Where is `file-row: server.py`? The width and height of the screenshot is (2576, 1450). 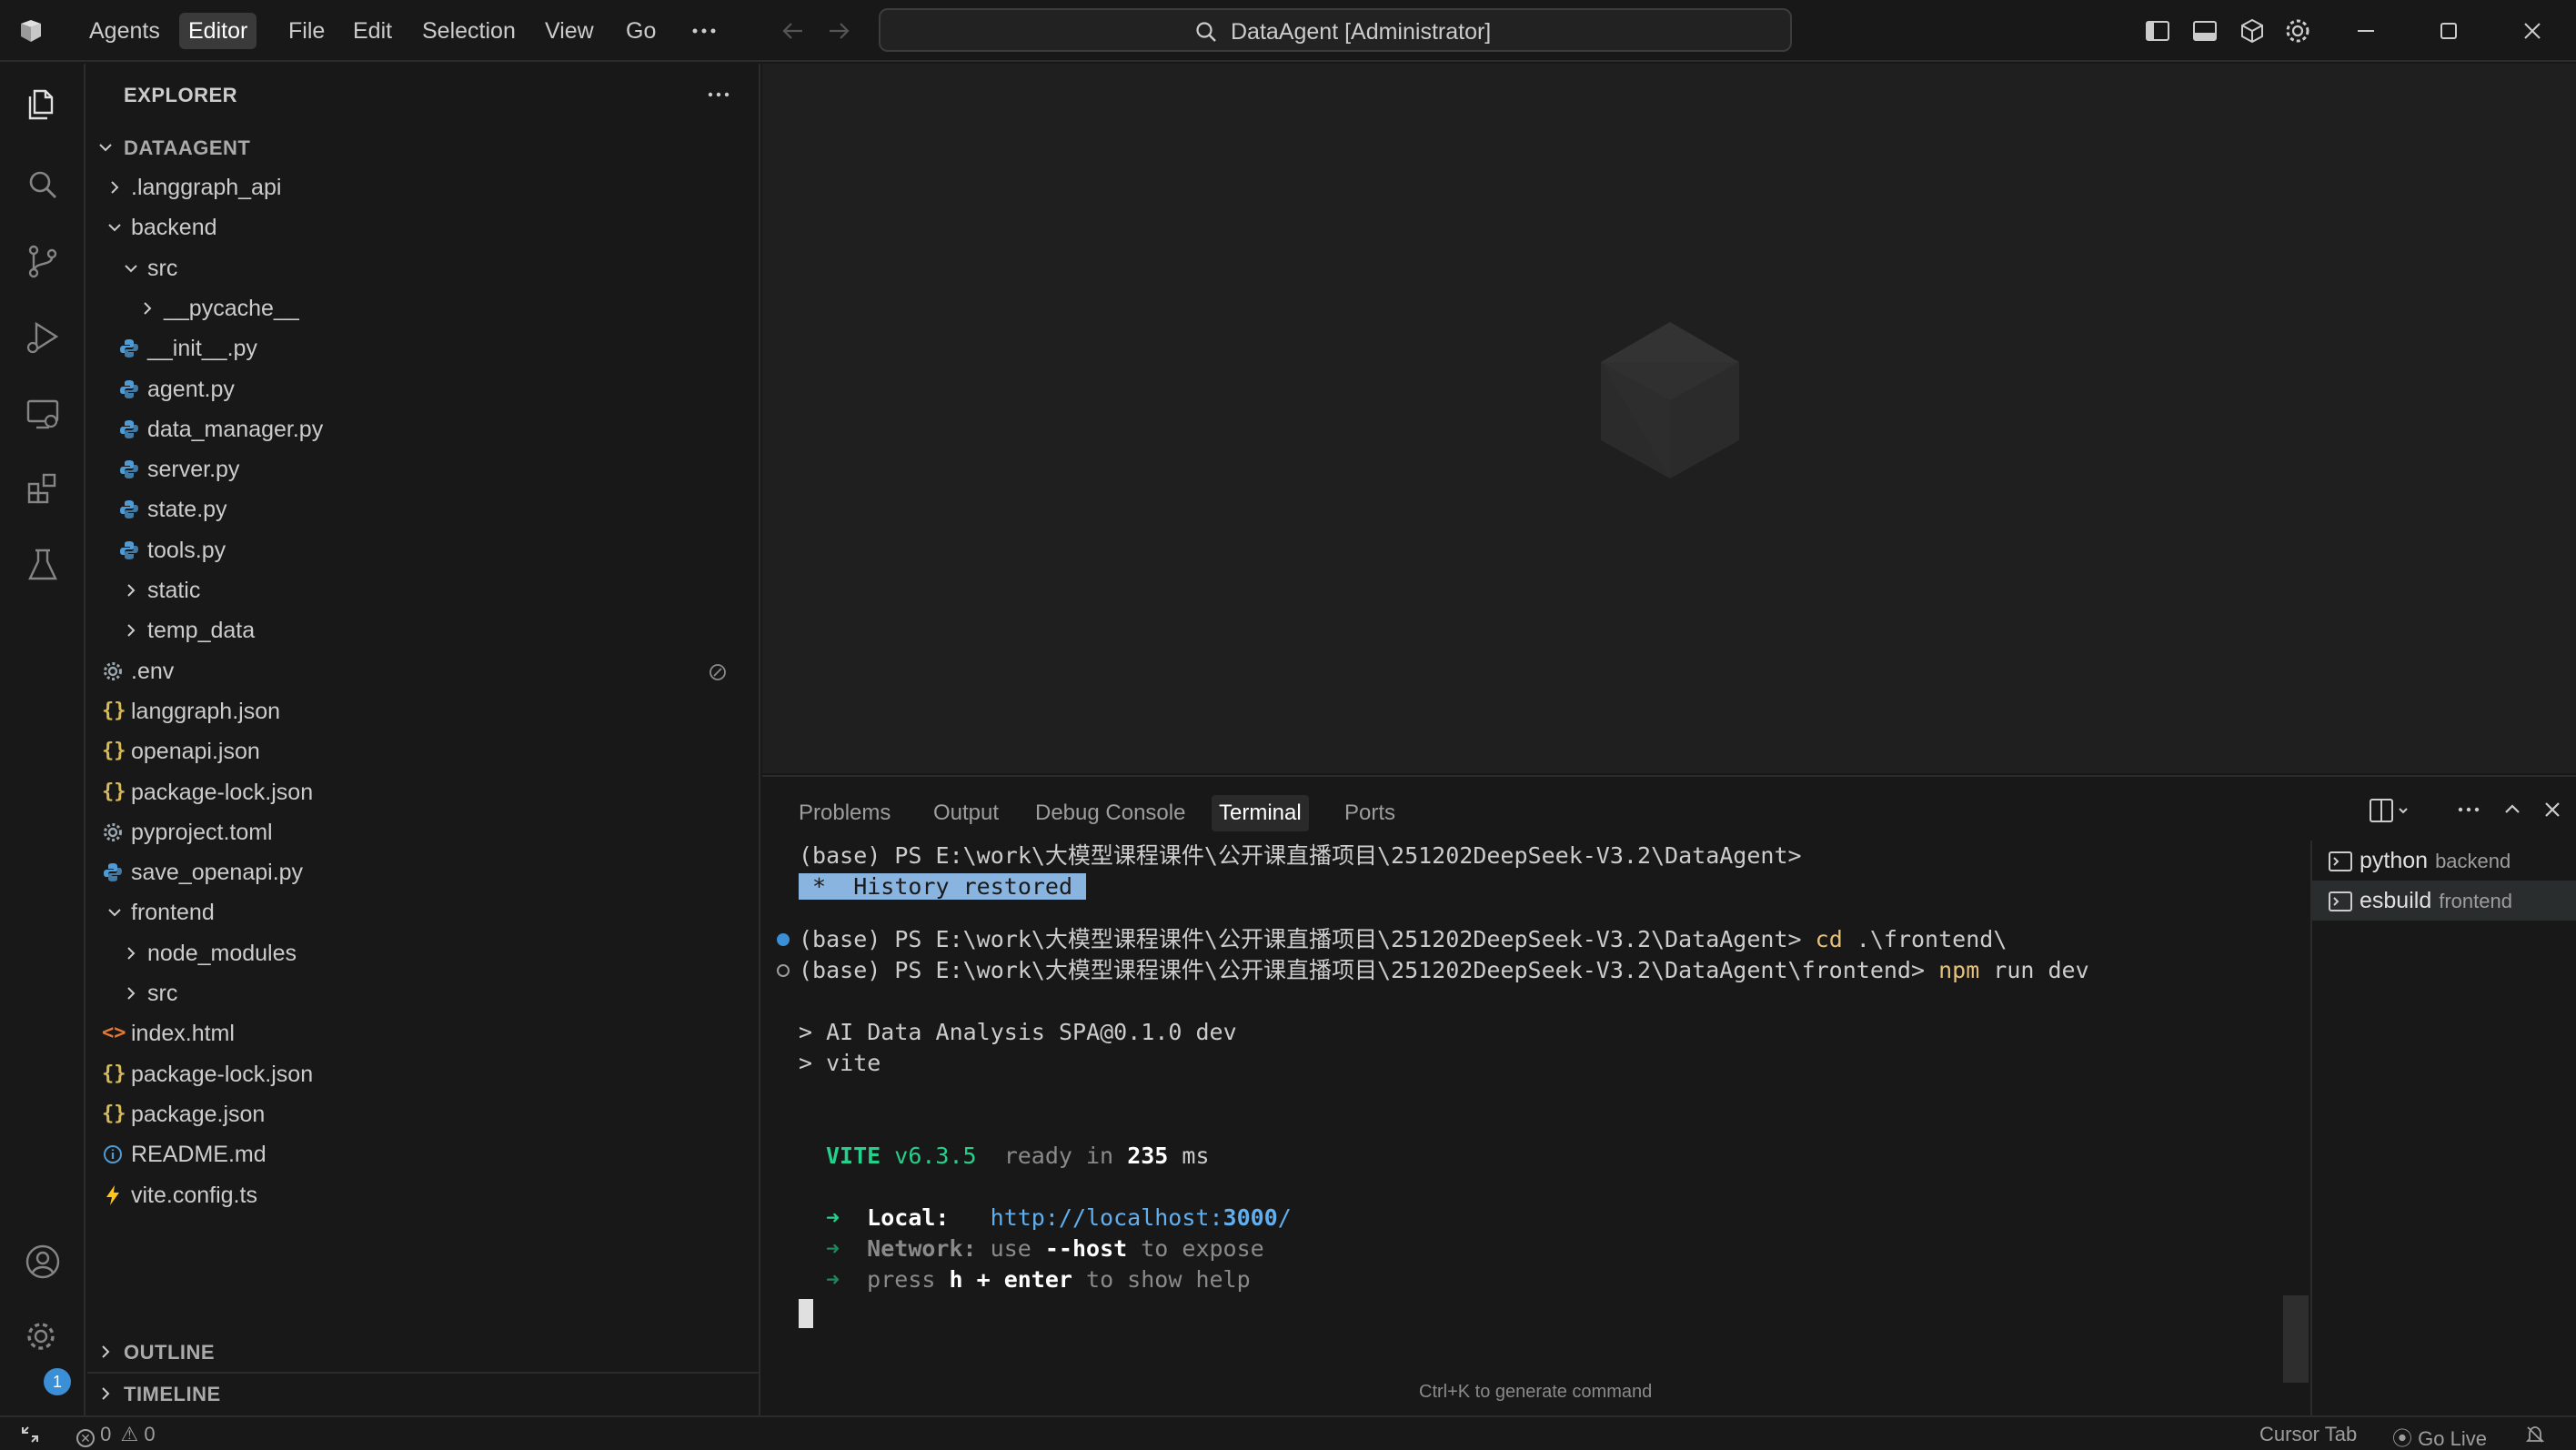 file-row: server.py is located at coordinates (423, 469).